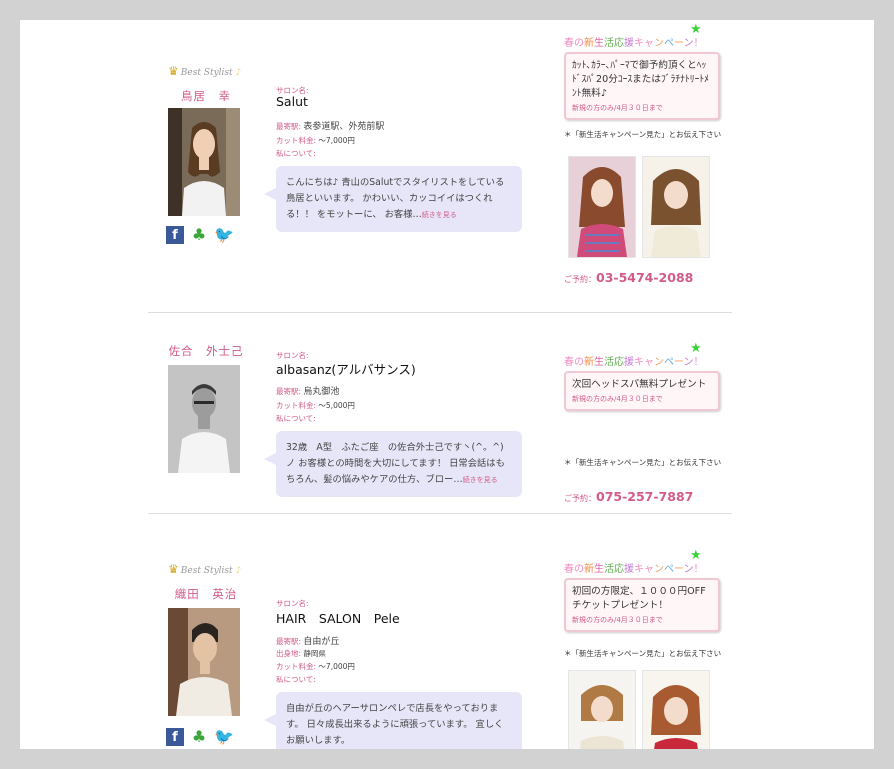 This screenshot has height=769, width=894. What do you see at coordinates (206, 96) in the screenshot?
I see `stylist-name: 鳥居 幸` at bounding box center [206, 96].